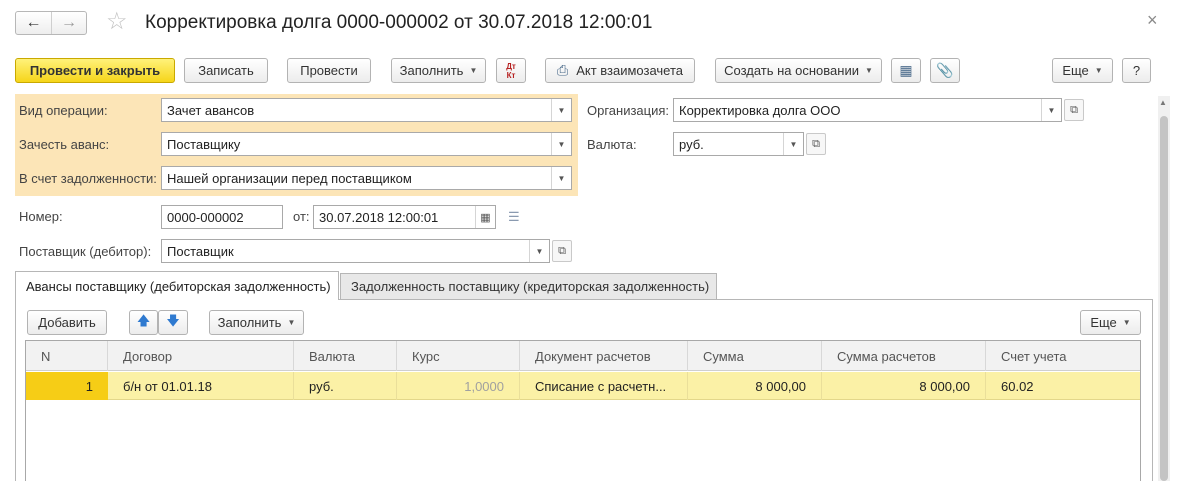 The image size is (1177, 481). I want to click on dt-kt-icon: Дт Кт, so click(511, 70).